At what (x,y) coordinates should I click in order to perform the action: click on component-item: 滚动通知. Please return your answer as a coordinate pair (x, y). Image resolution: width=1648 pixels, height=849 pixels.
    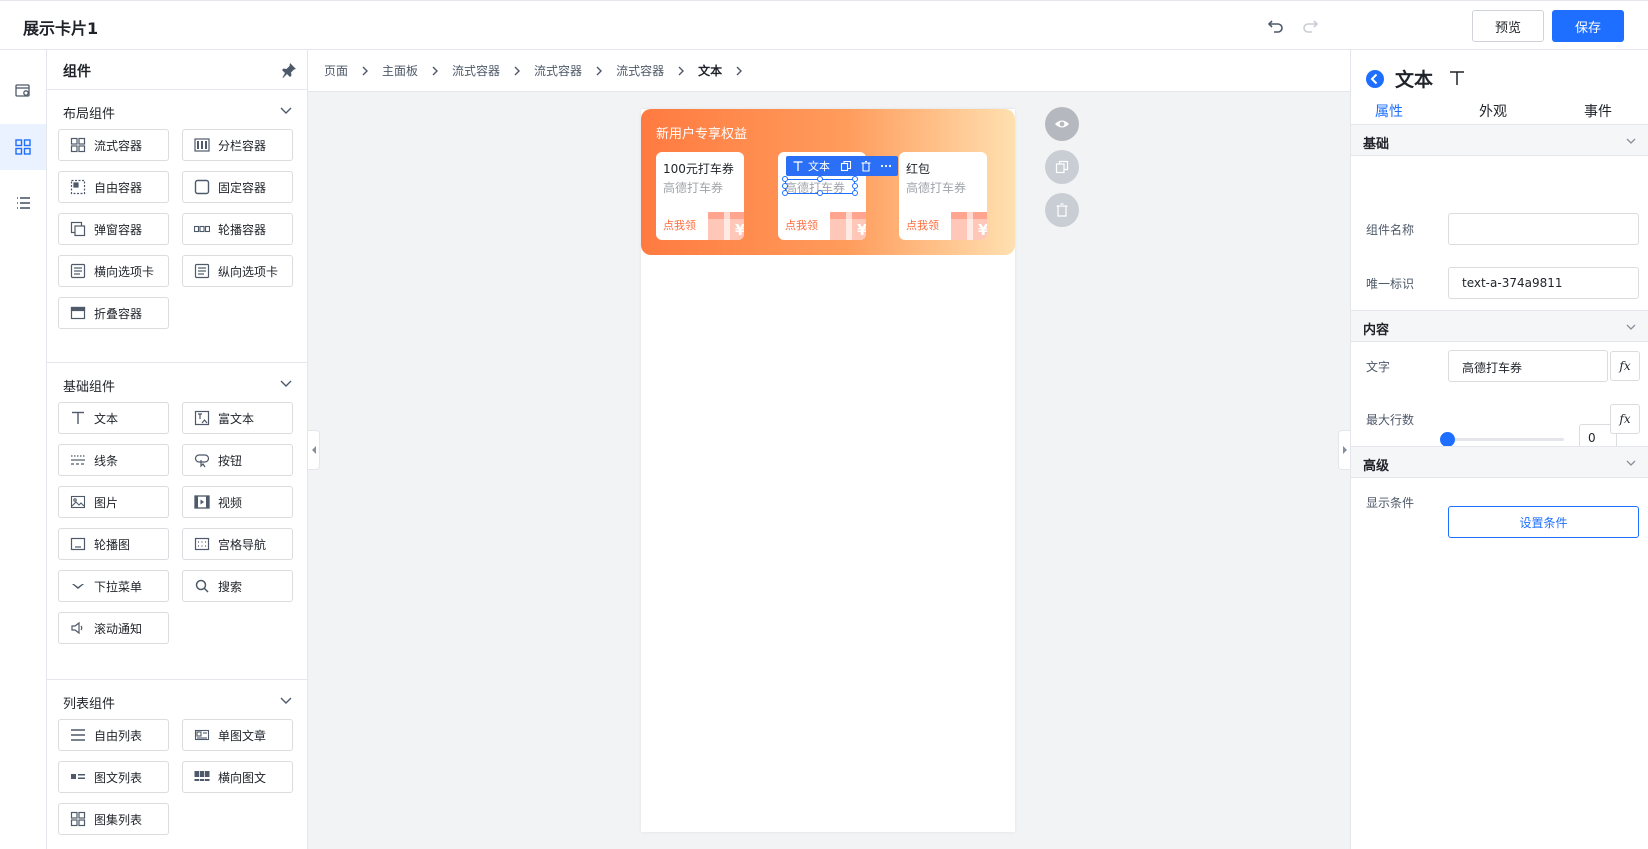
    Looking at the image, I should click on (113, 628).